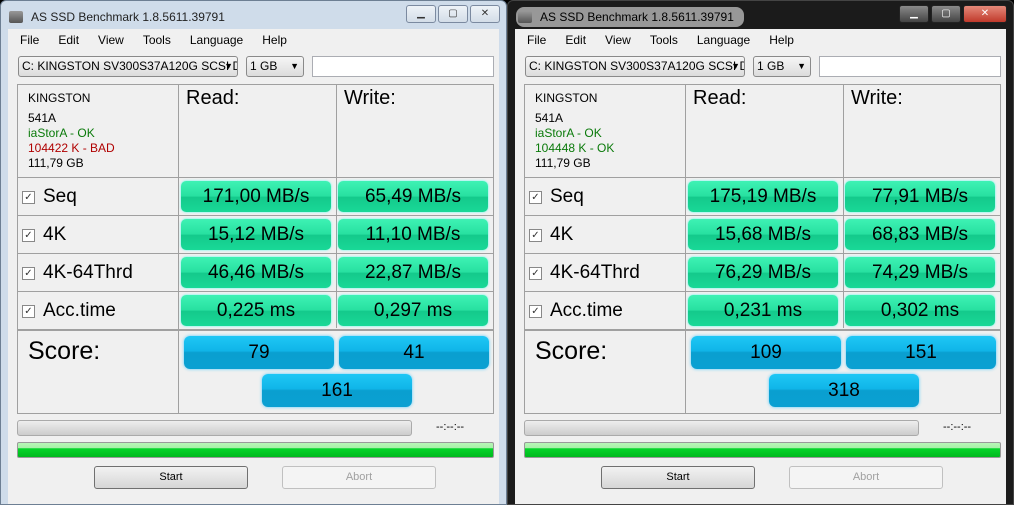  Describe the element at coordinates (844, 390) in the screenshot. I see `score-total: 318` at that location.